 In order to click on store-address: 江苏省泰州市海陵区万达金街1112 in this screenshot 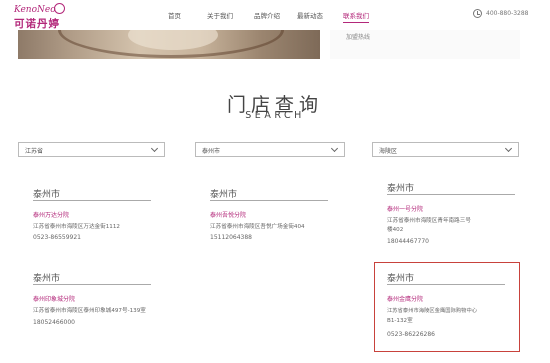, I will do `click(76, 227)`.